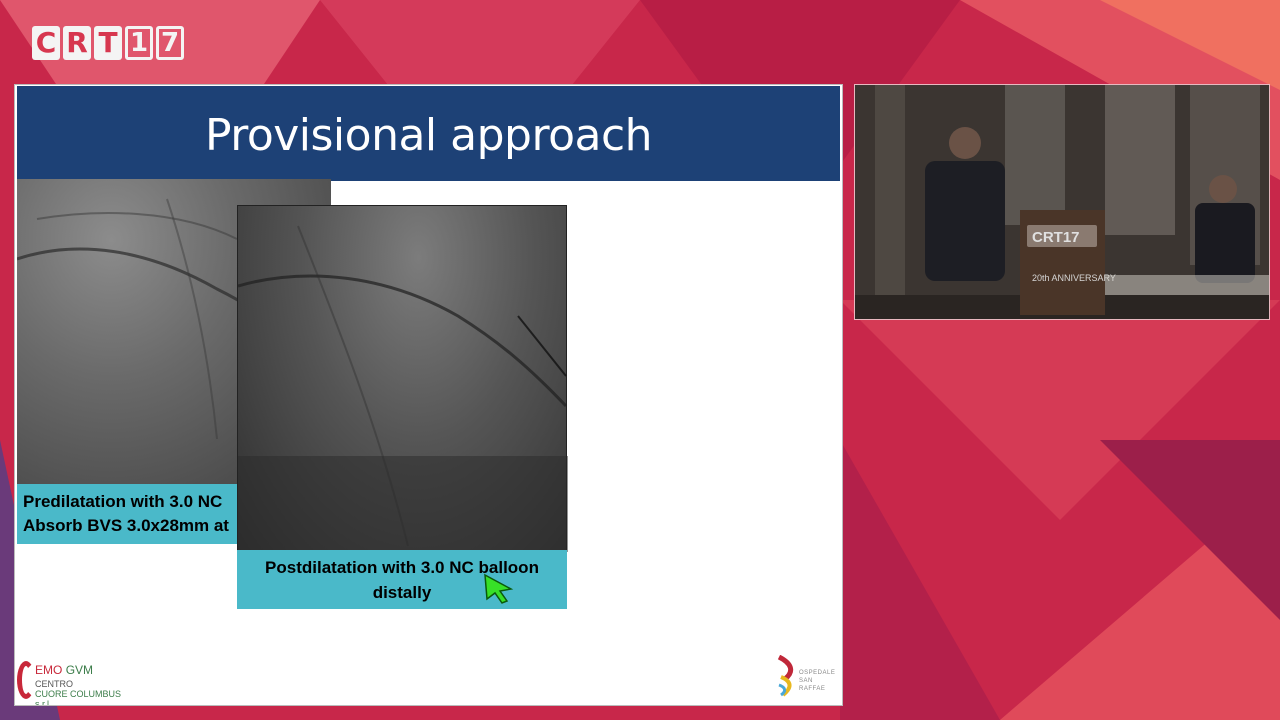 The image size is (1280, 720). I want to click on crt17-logo: C R T 1 7, so click(108, 44).